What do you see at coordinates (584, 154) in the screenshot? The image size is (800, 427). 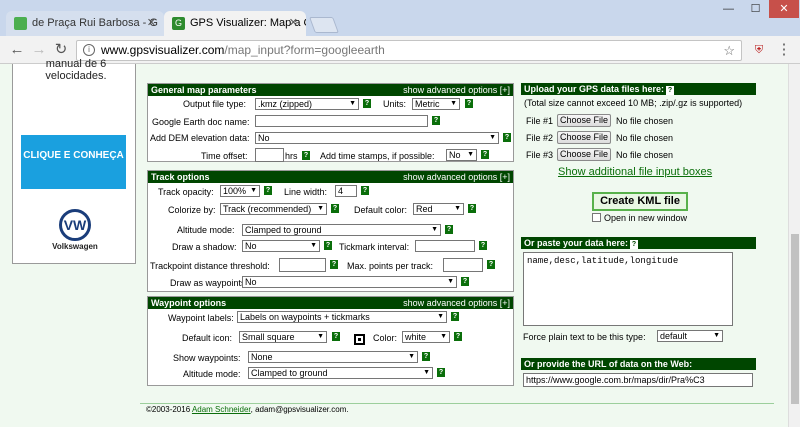 I see `choose-file-button-3: Choose File` at bounding box center [584, 154].